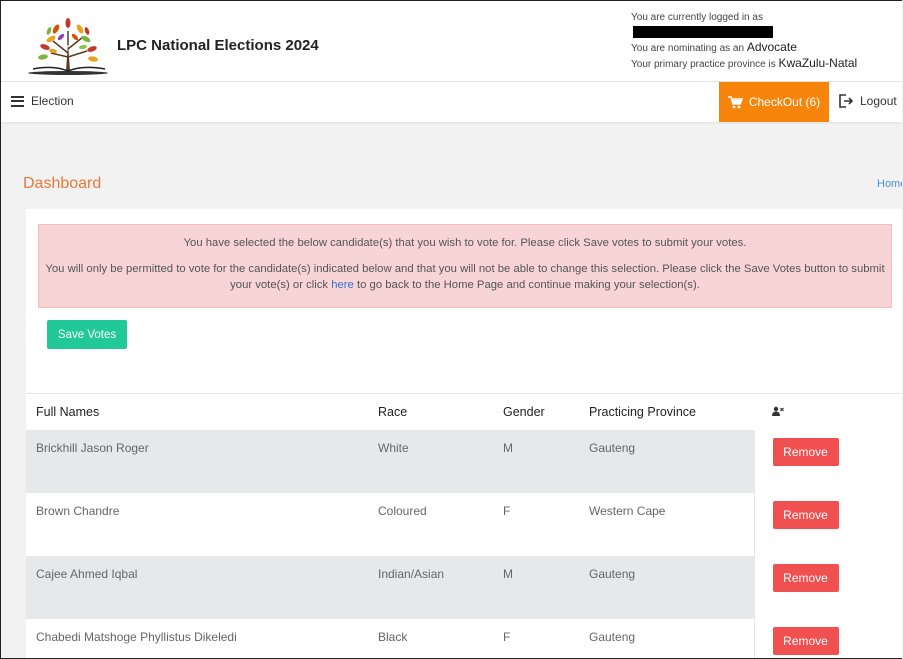  Describe the element at coordinates (703, 32) in the screenshot. I see `redacted-username` at that location.